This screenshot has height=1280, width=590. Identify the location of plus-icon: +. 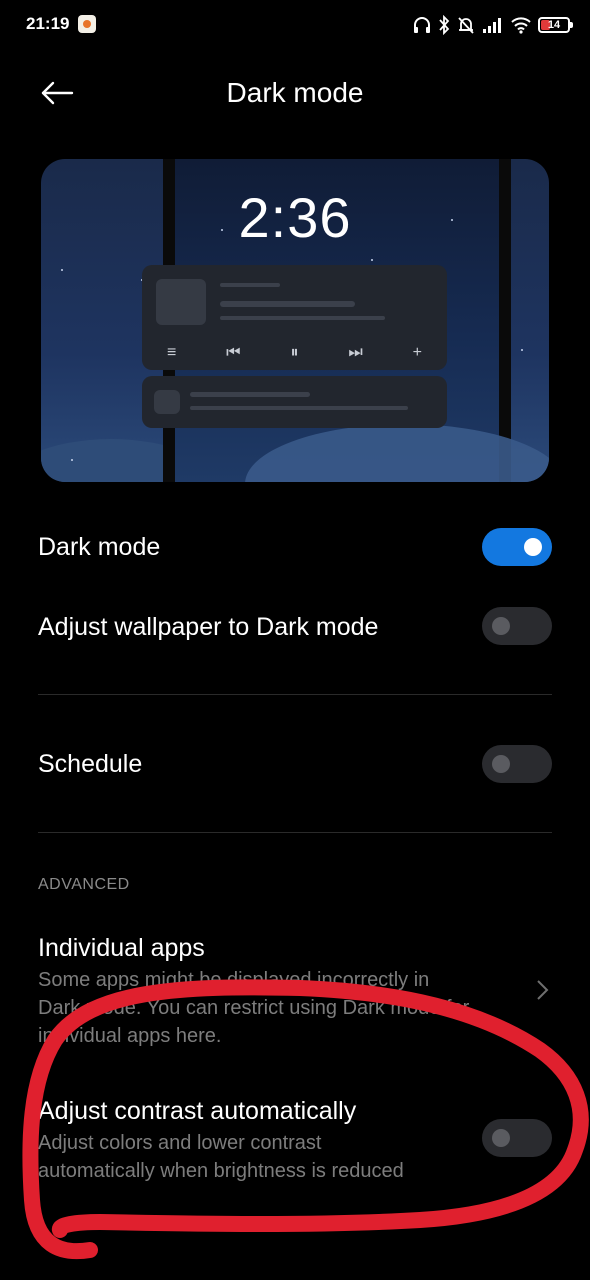
(417, 352).